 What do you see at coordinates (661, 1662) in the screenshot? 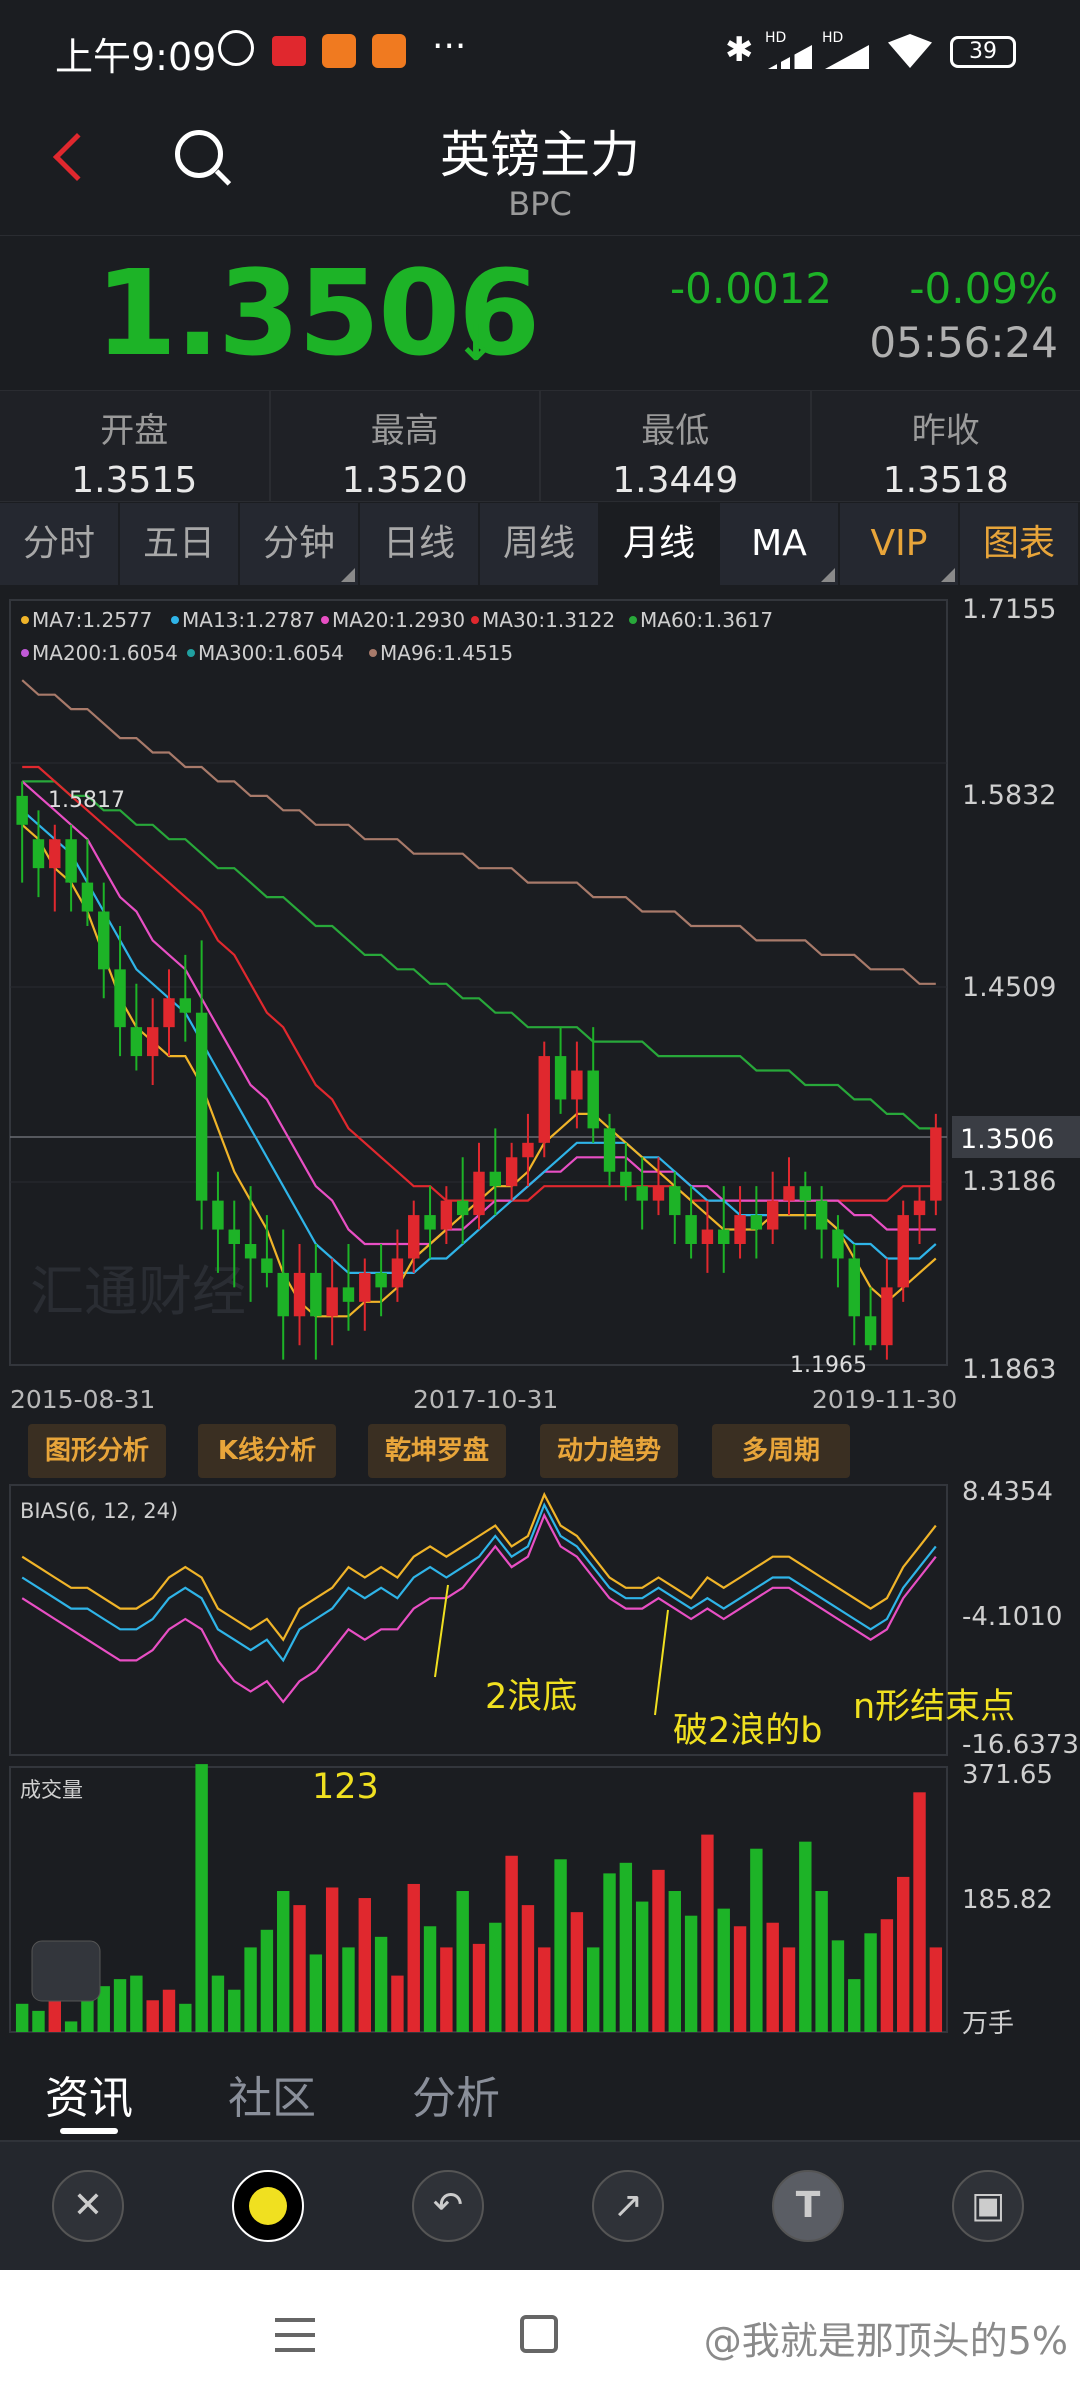
I see `annotation-arrow` at bounding box center [661, 1662].